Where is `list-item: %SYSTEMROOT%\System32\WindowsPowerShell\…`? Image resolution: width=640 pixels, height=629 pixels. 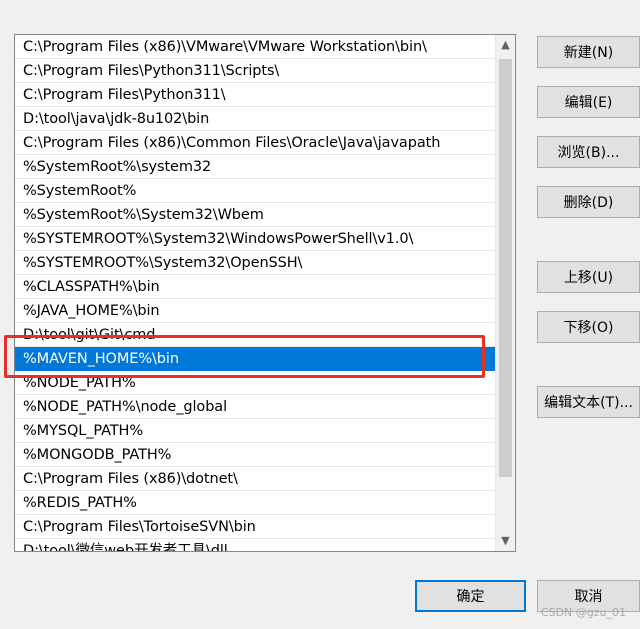
list-item: %SYSTEMROOT%\System32\WindowsPowerShell\… is located at coordinates (255, 239).